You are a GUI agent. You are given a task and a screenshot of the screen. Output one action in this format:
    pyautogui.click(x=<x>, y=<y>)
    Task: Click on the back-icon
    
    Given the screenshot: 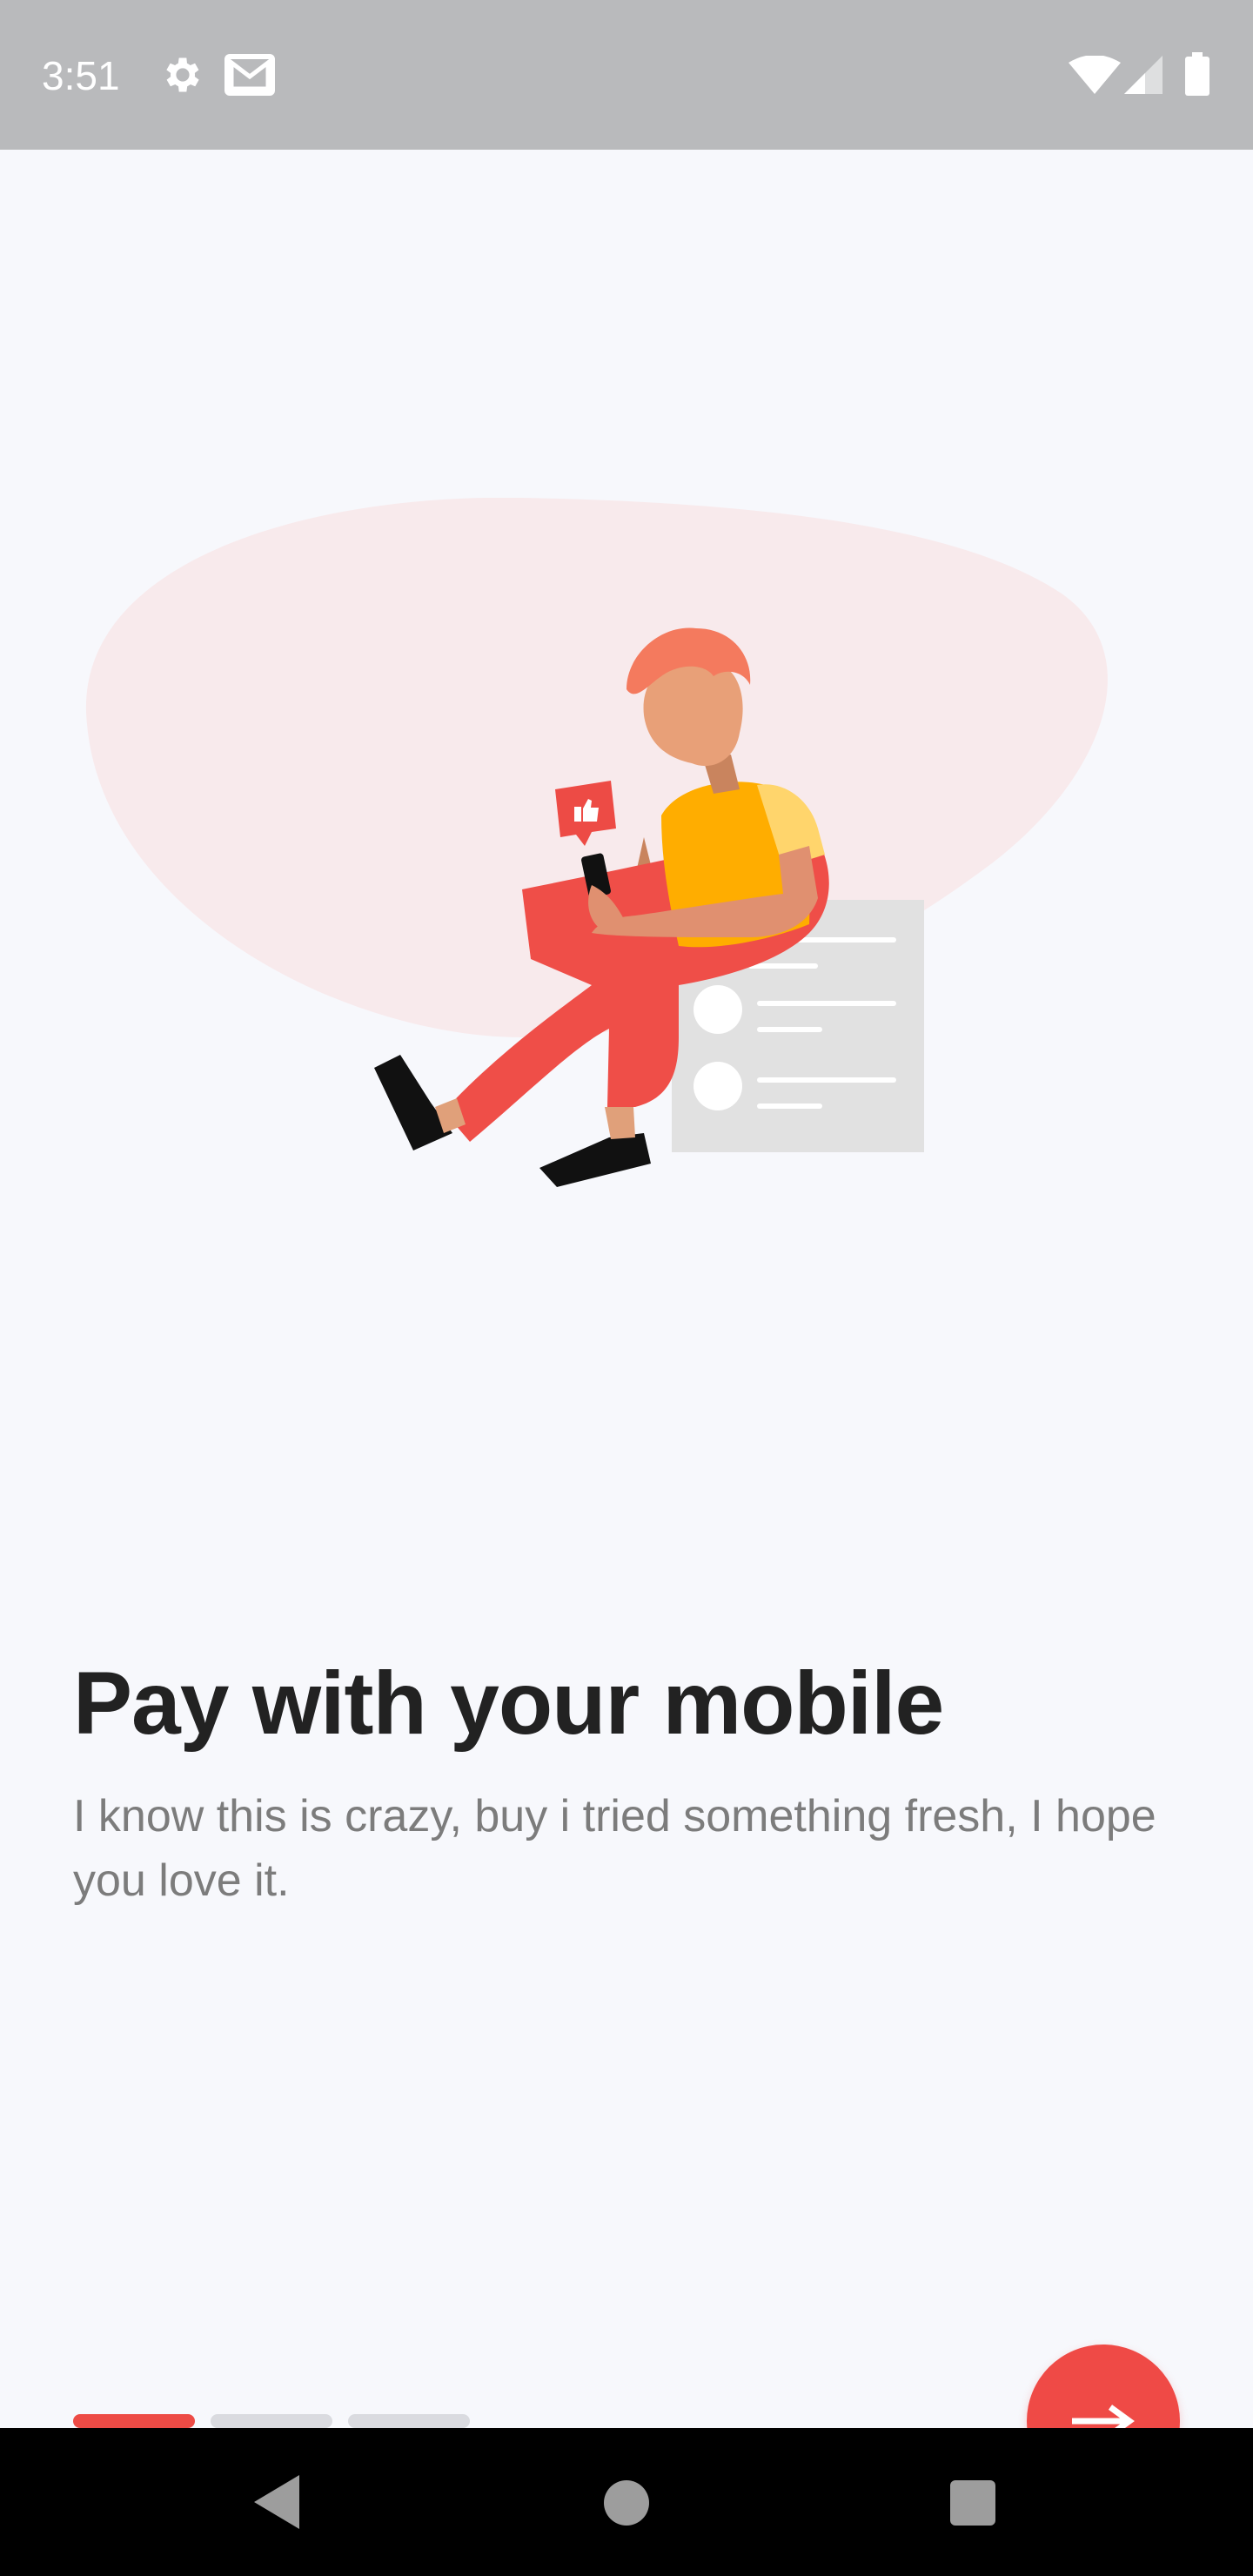 What is the action you would take?
    pyautogui.click(x=277, y=2502)
    